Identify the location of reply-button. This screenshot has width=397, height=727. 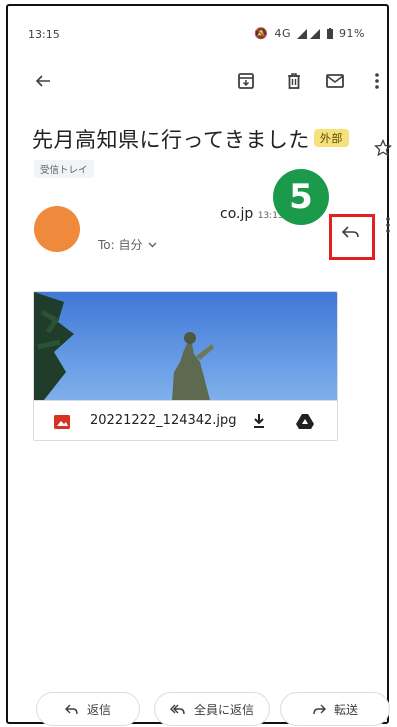
(351, 232).